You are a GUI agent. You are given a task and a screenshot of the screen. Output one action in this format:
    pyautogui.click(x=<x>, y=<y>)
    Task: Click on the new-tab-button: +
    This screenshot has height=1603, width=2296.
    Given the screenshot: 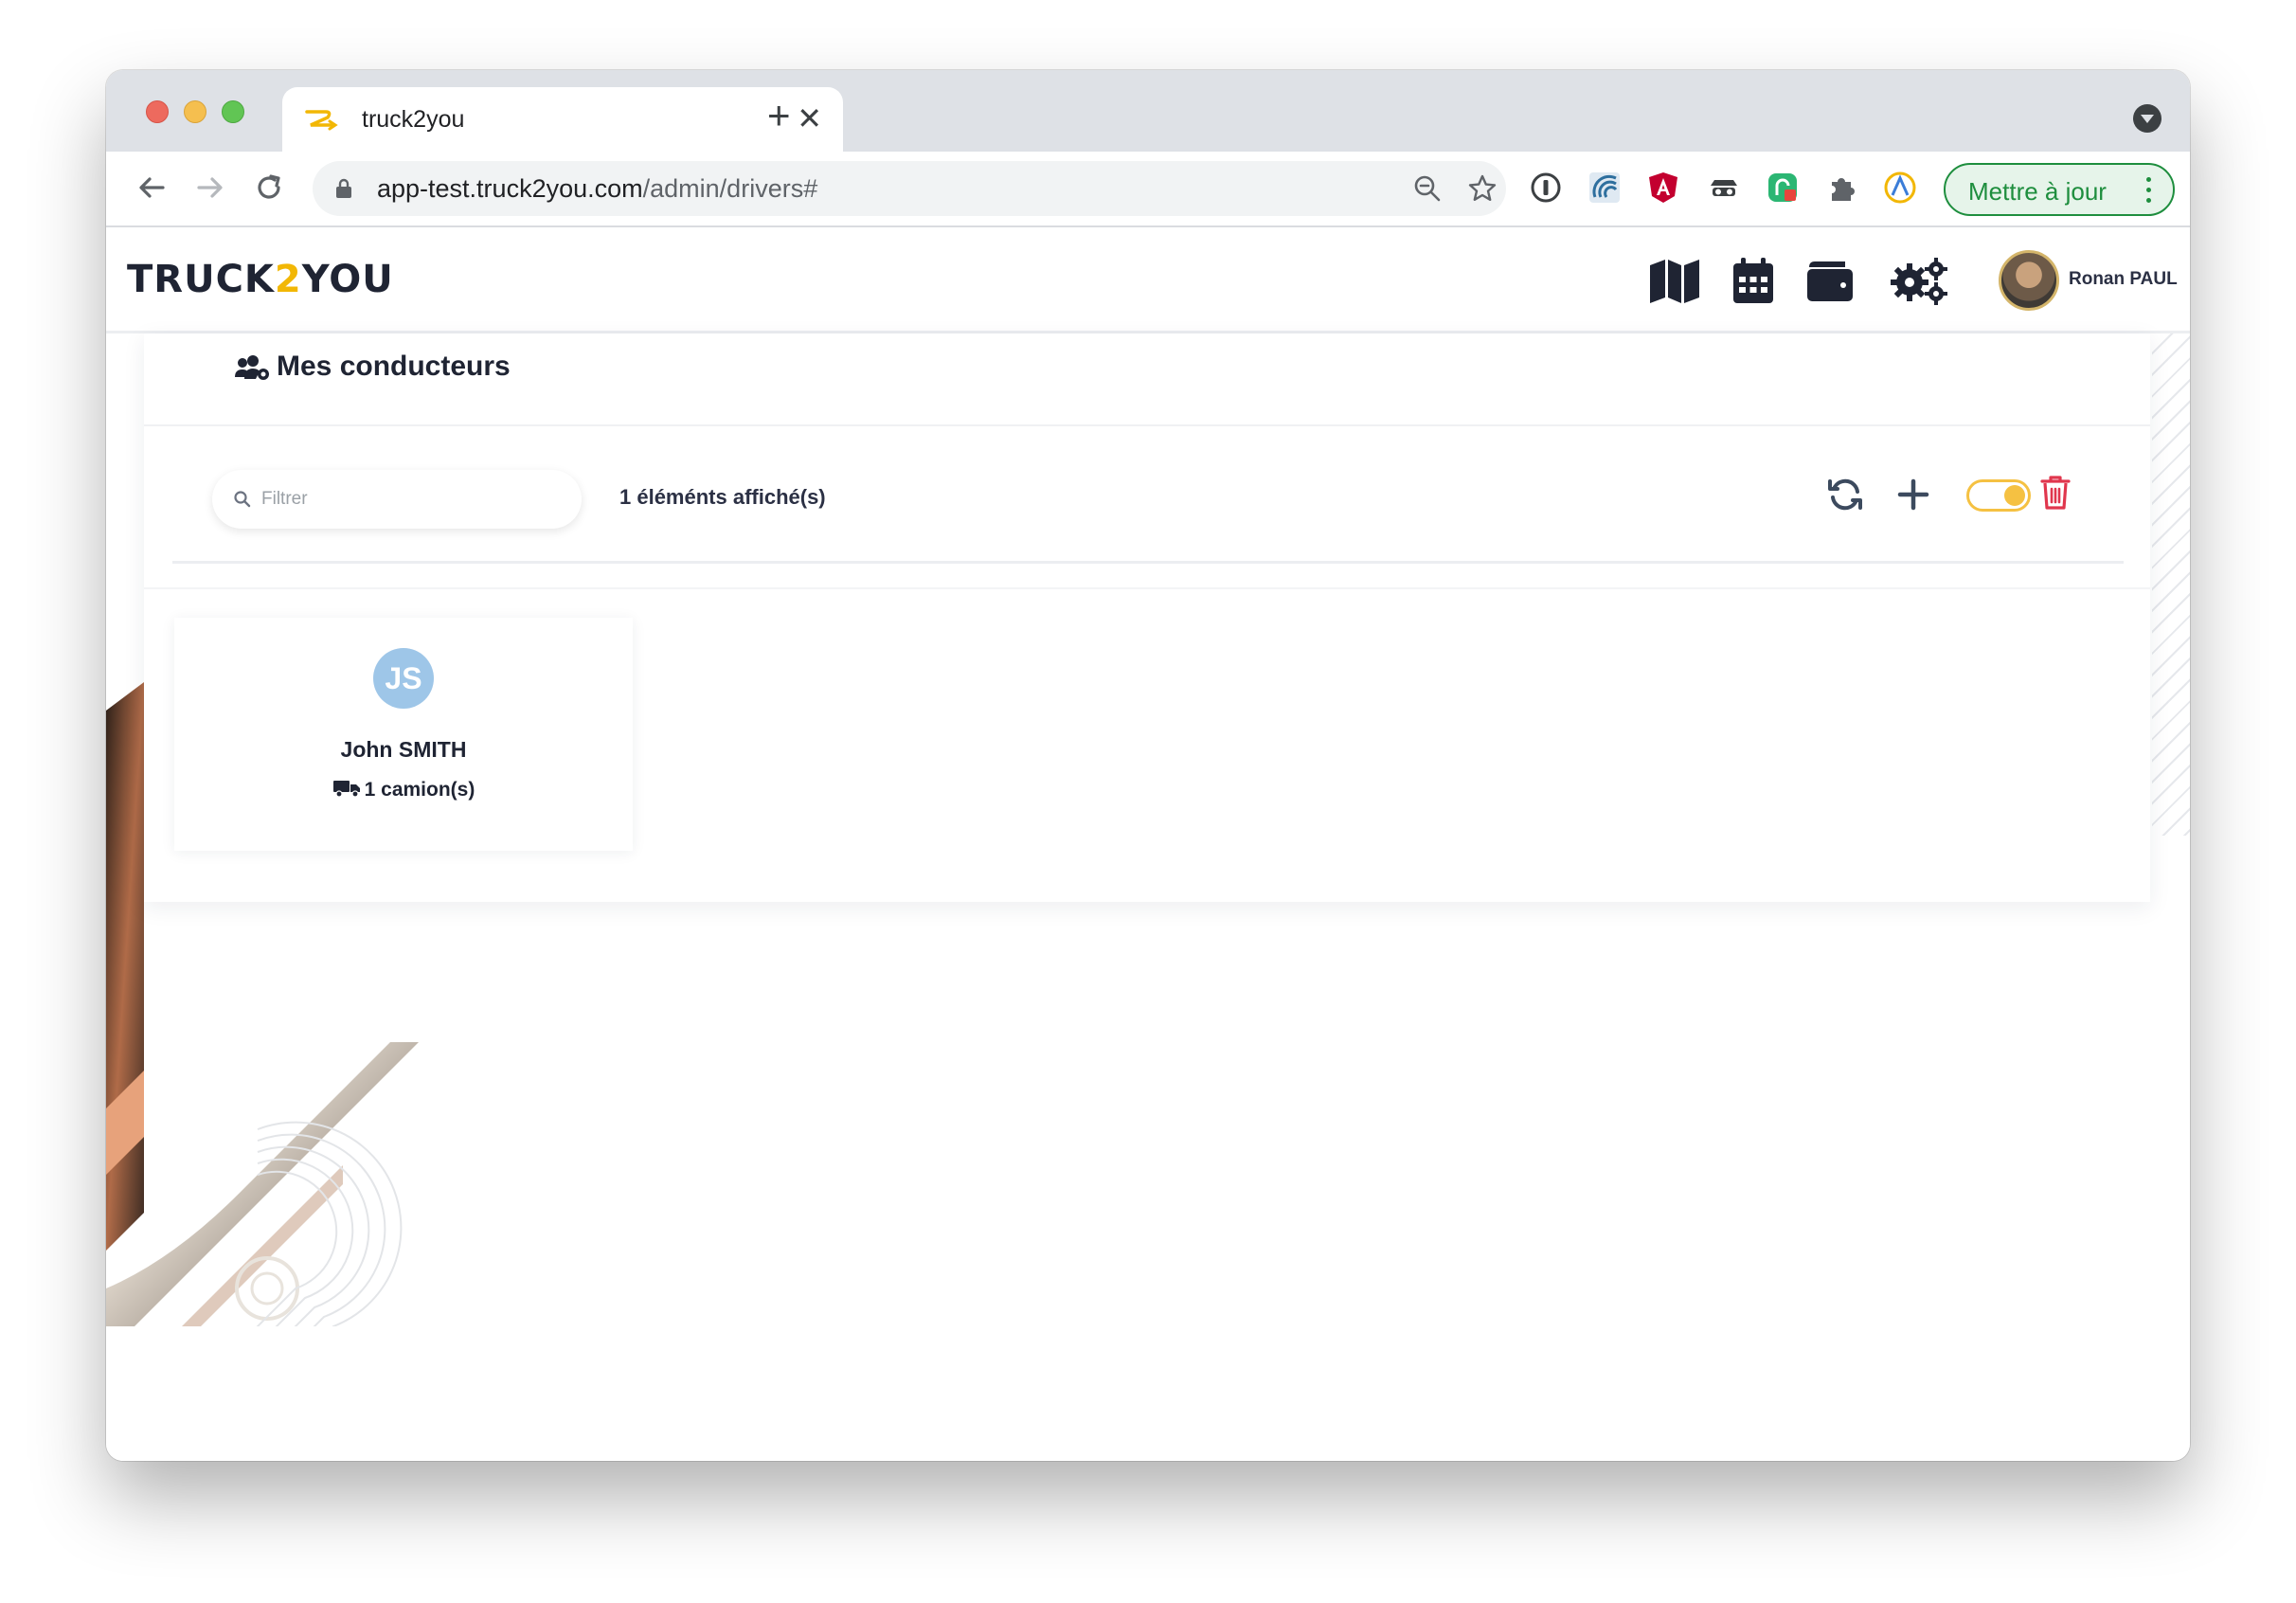 What is the action you would take?
    pyautogui.click(x=779, y=115)
    